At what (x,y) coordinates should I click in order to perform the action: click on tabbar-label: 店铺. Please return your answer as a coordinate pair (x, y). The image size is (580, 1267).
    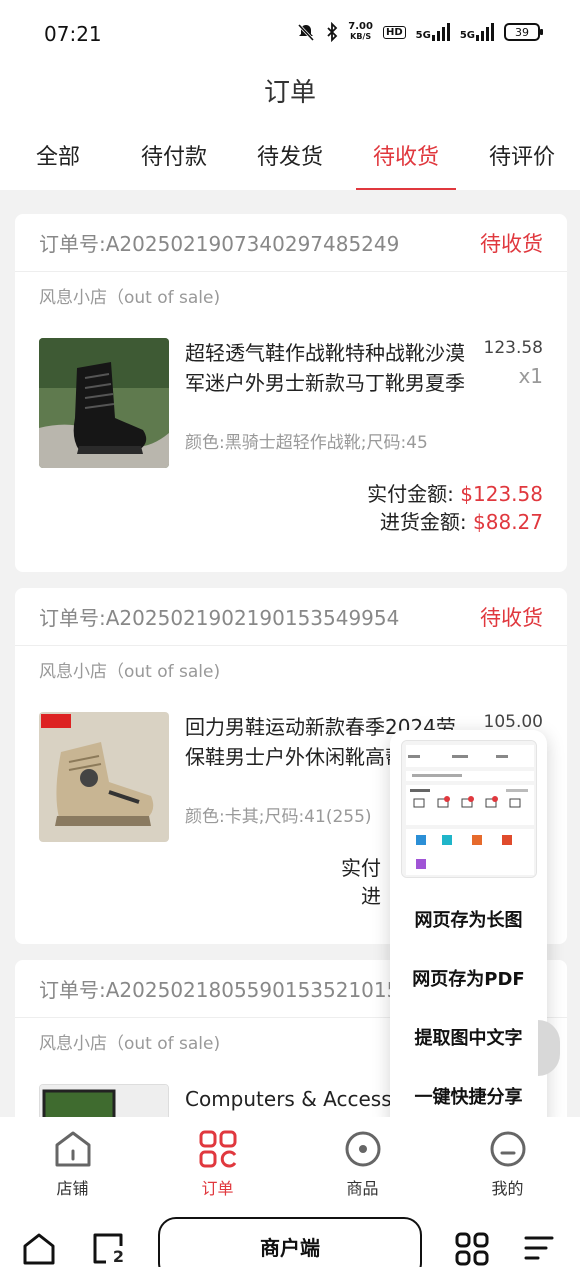
    Looking at the image, I should click on (72, 1188).